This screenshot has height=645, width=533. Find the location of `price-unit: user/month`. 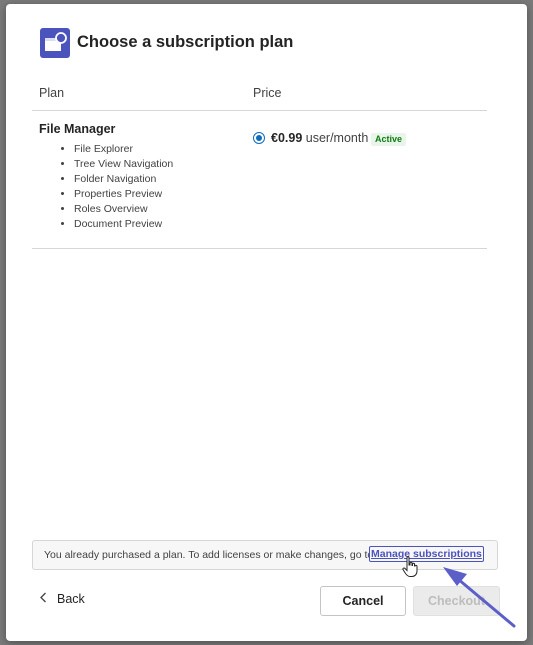

price-unit: user/month is located at coordinates (337, 138).